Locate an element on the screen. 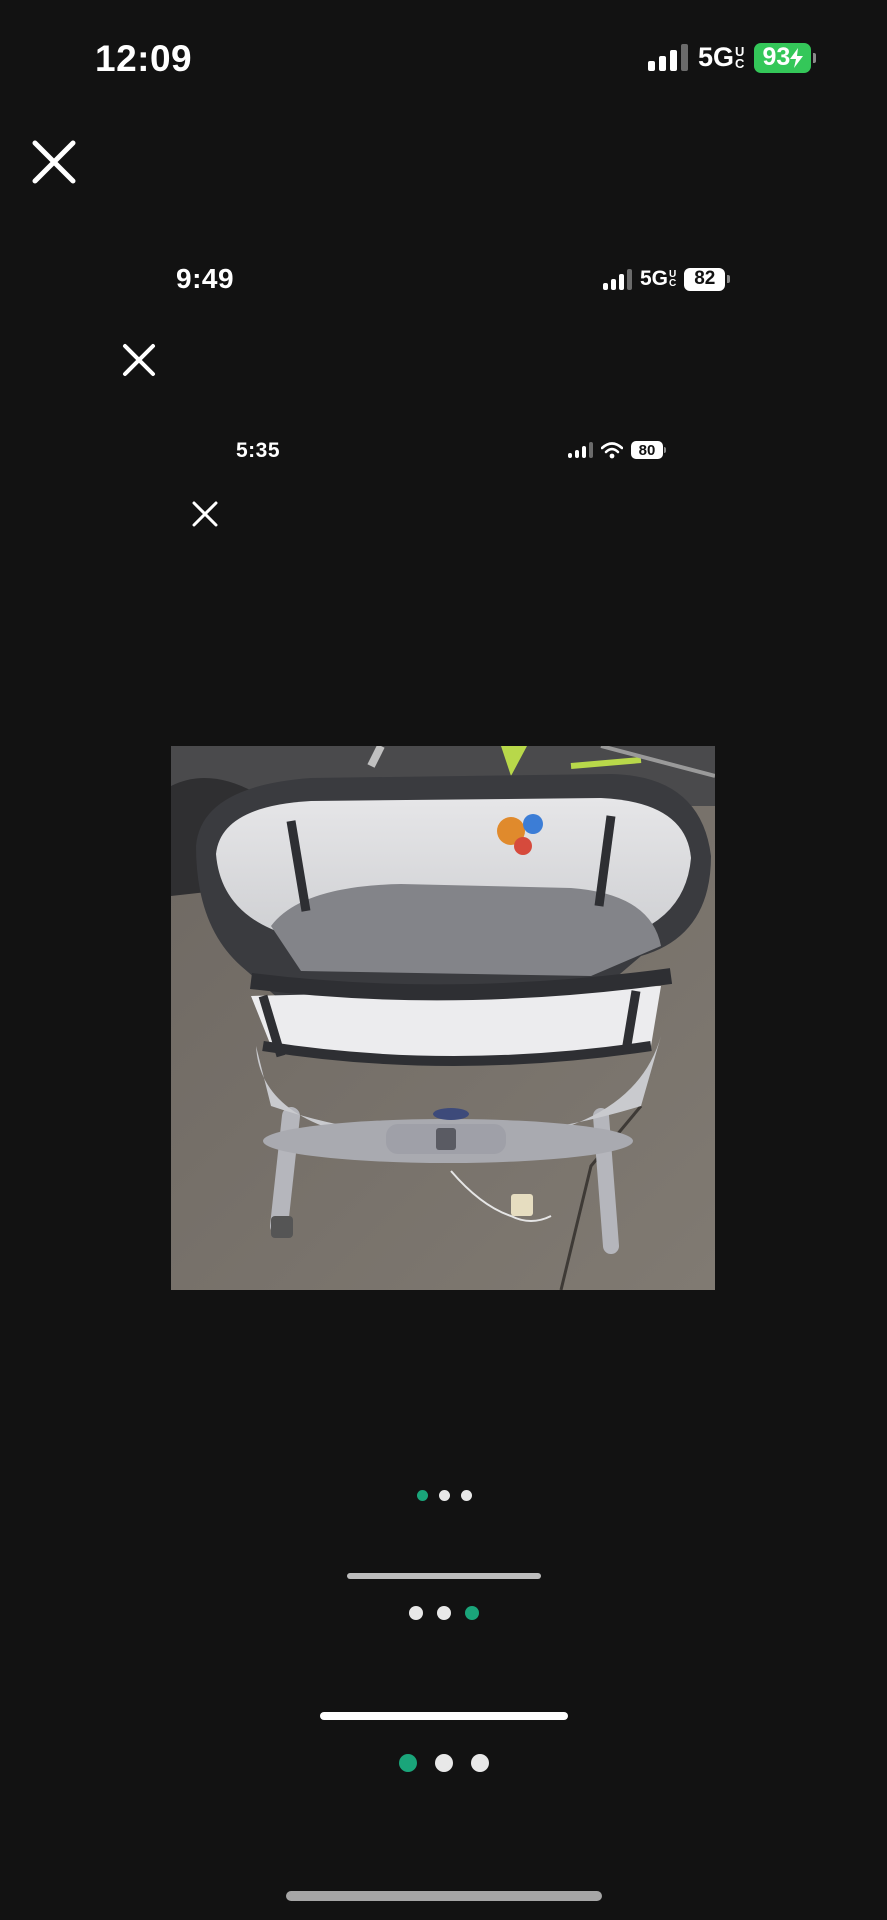  status-time-inner: 5:35 is located at coordinates (258, 450).